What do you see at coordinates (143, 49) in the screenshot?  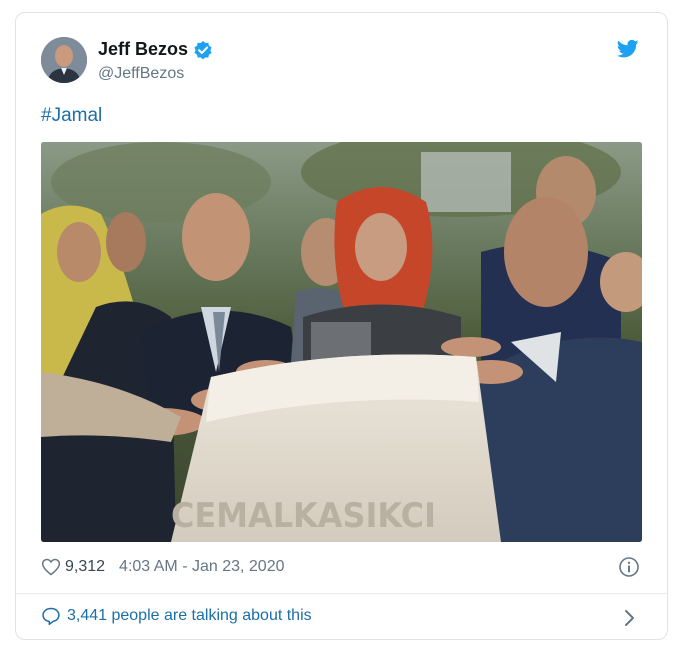 I see `author-name: Jeff Bezos` at bounding box center [143, 49].